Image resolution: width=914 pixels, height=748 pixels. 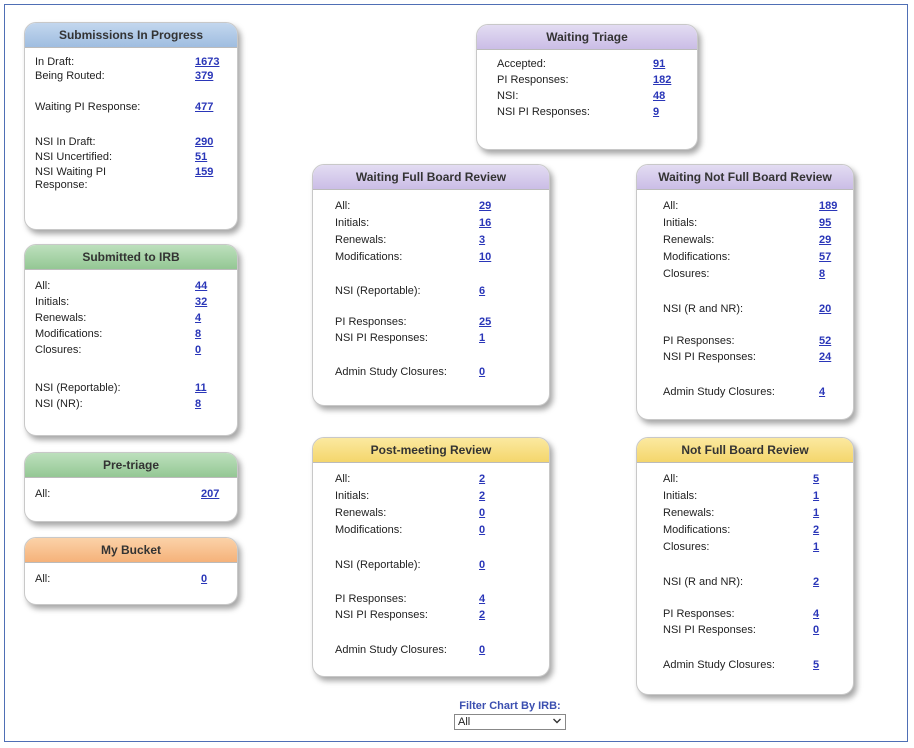 What do you see at coordinates (816, 630) in the screenshot?
I see `count-link-nsi-pi-responses: 0` at bounding box center [816, 630].